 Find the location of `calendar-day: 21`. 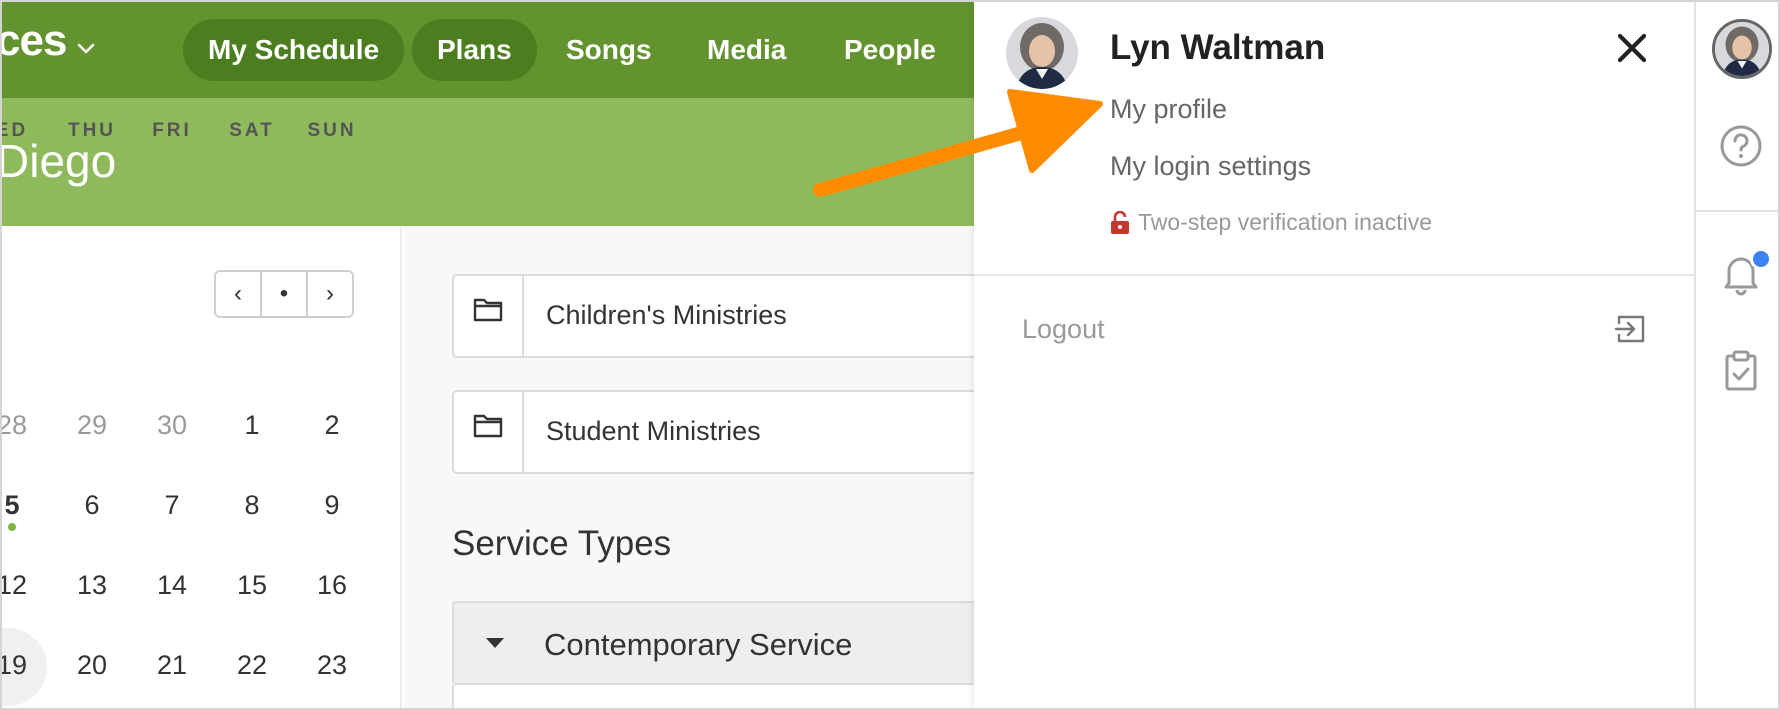

calendar-day: 21 is located at coordinates (172, 665).